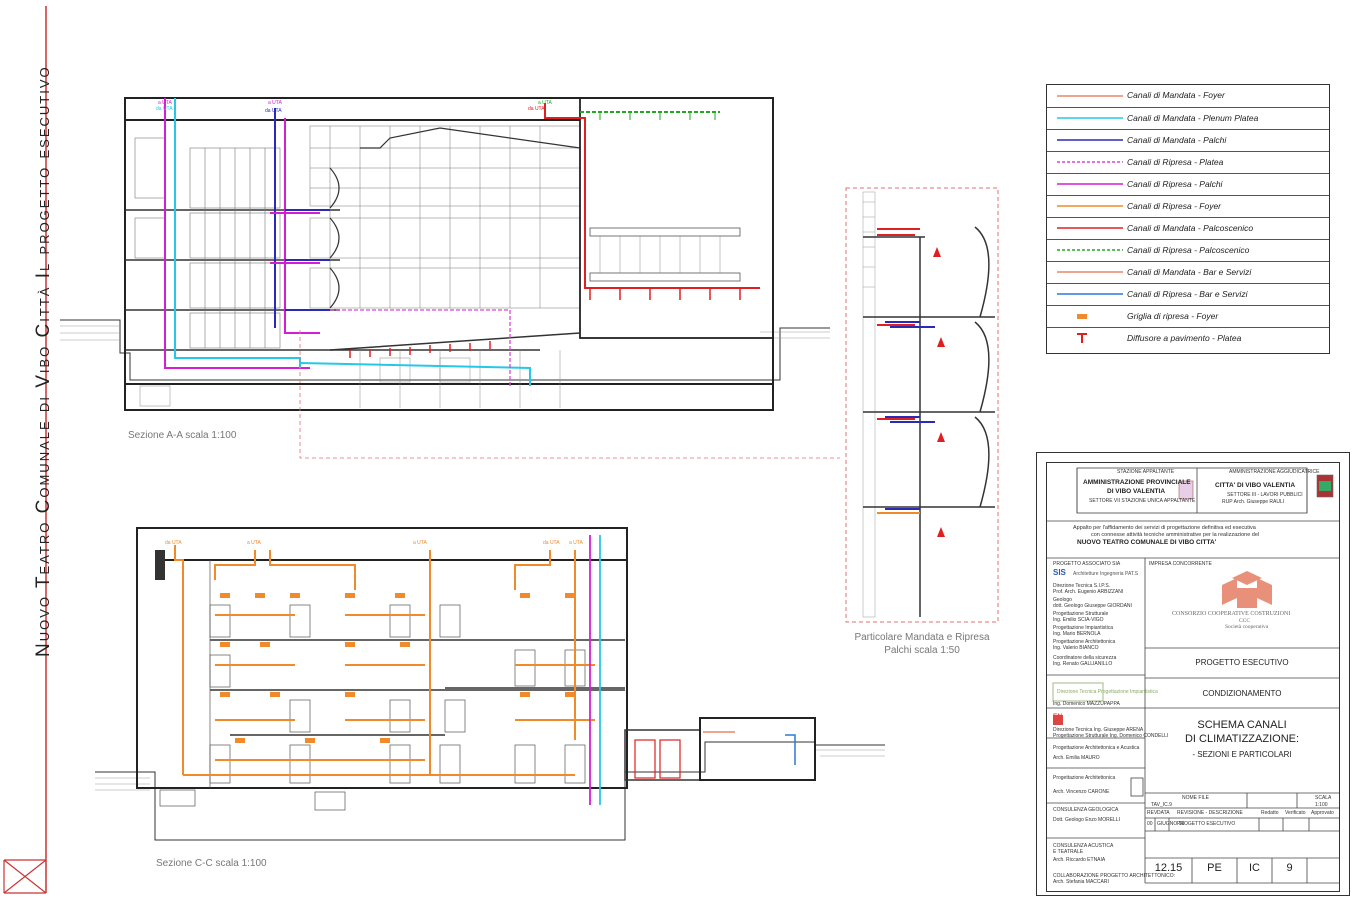 This screenshot has width=1356, height=899. What do you see at coordinates (1088, 592) in the screenshot?
I see `director-name: Prof. Arch. Eugenio ARBIZZANI` at bounding box center [1088, 592].